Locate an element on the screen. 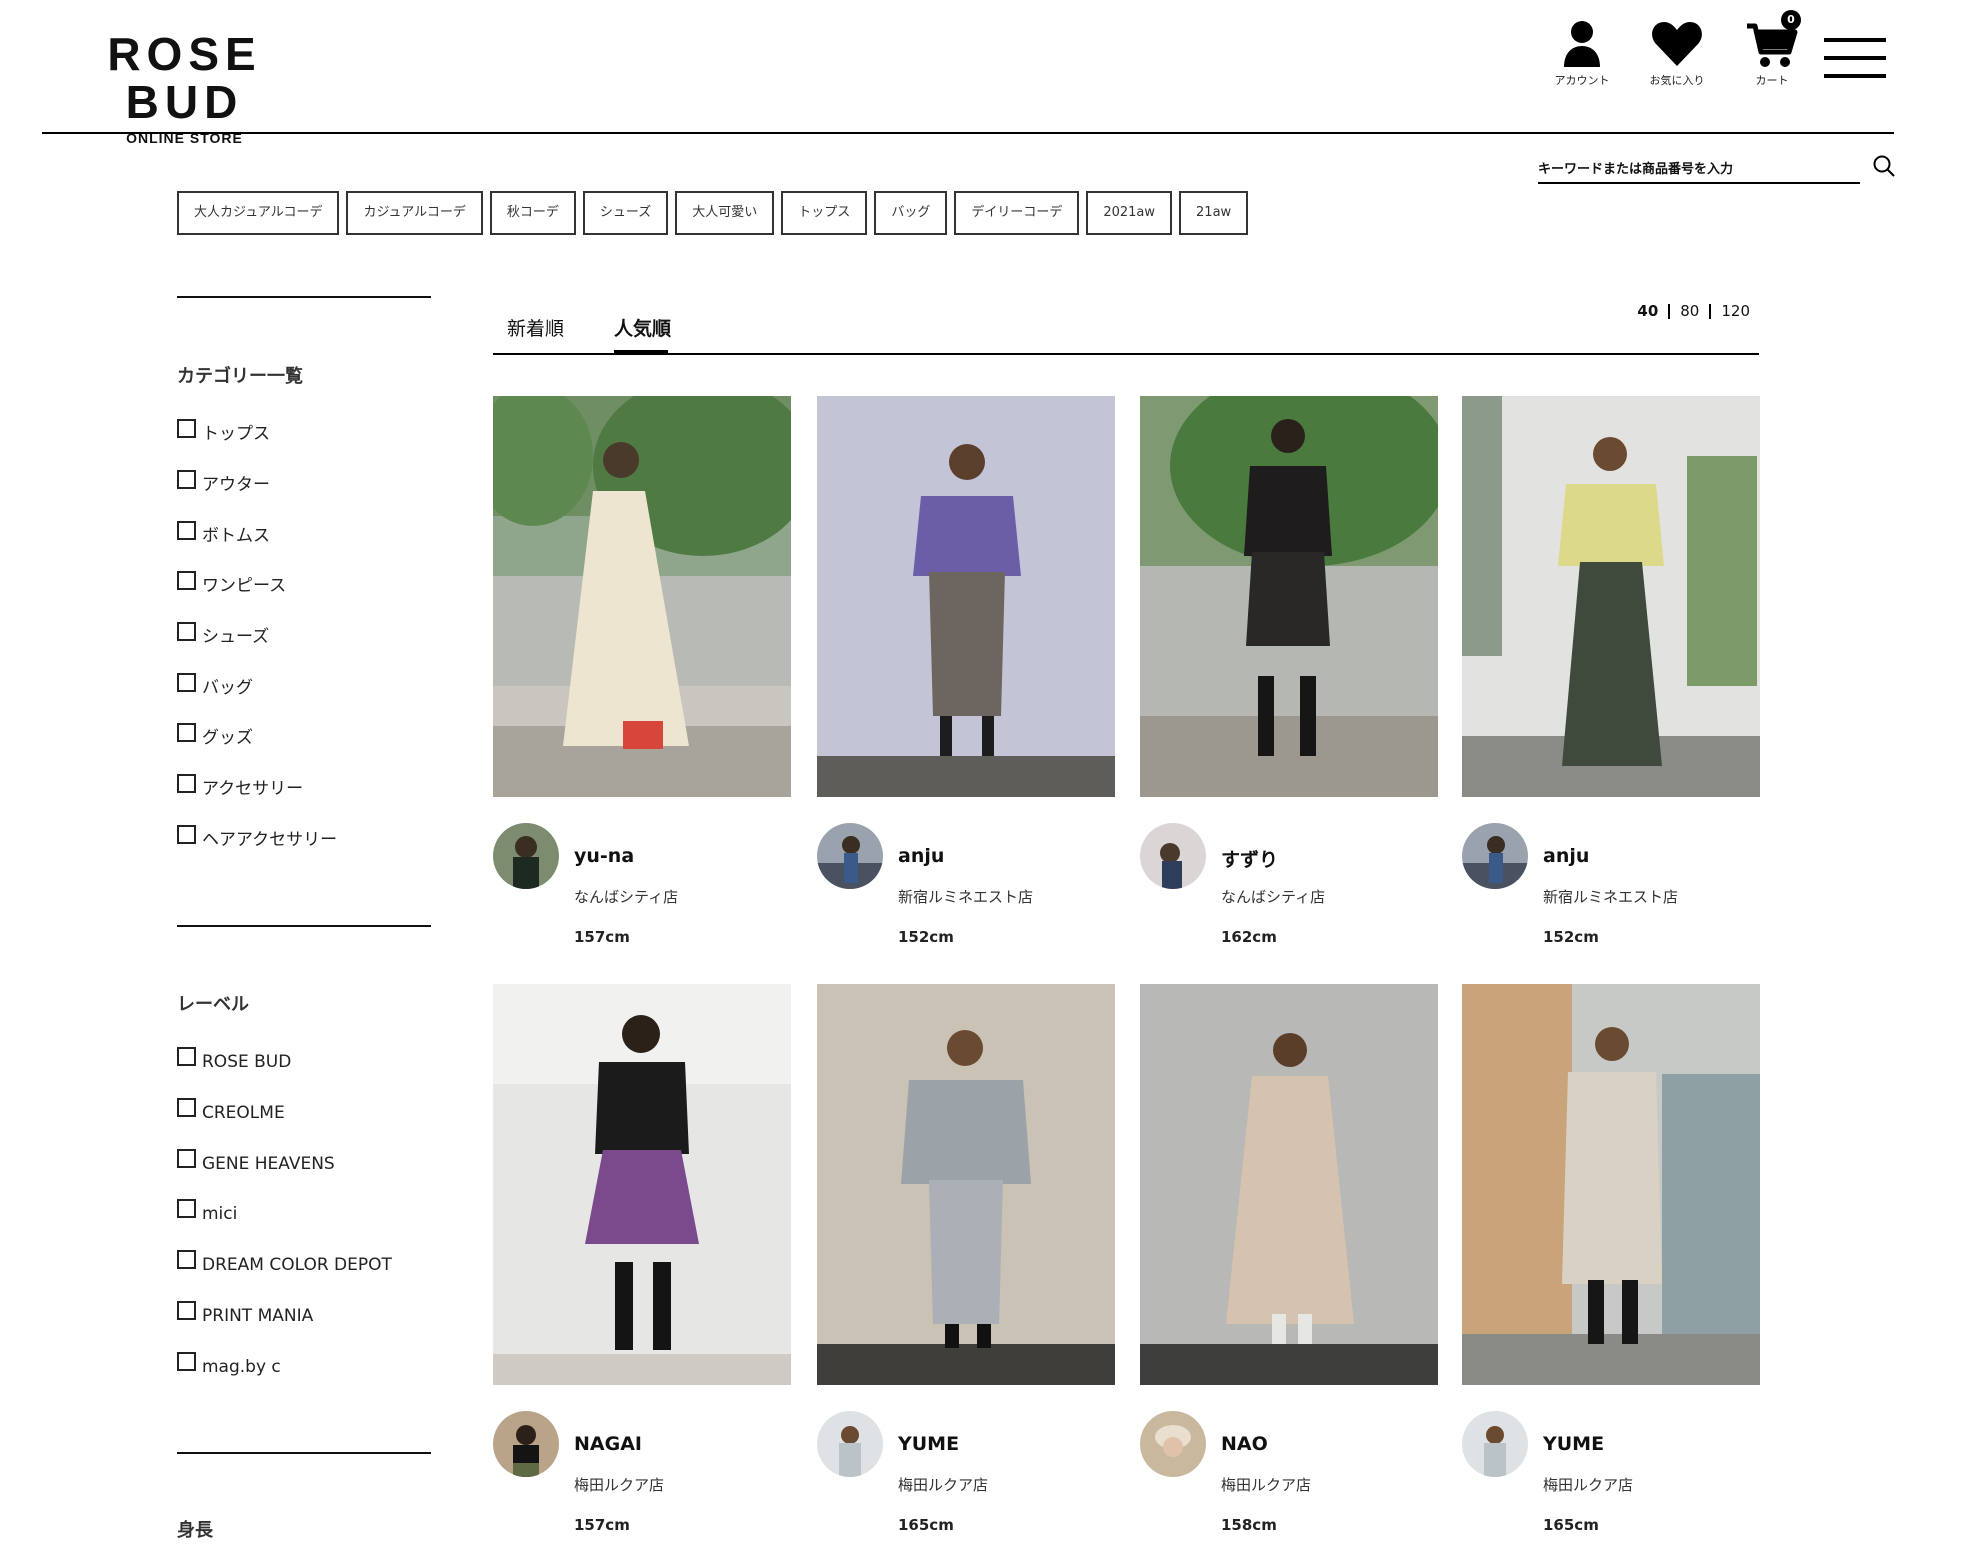  coordinate-card: すずり なんばシティ店 162cm is located at coordinates (1289, 671).